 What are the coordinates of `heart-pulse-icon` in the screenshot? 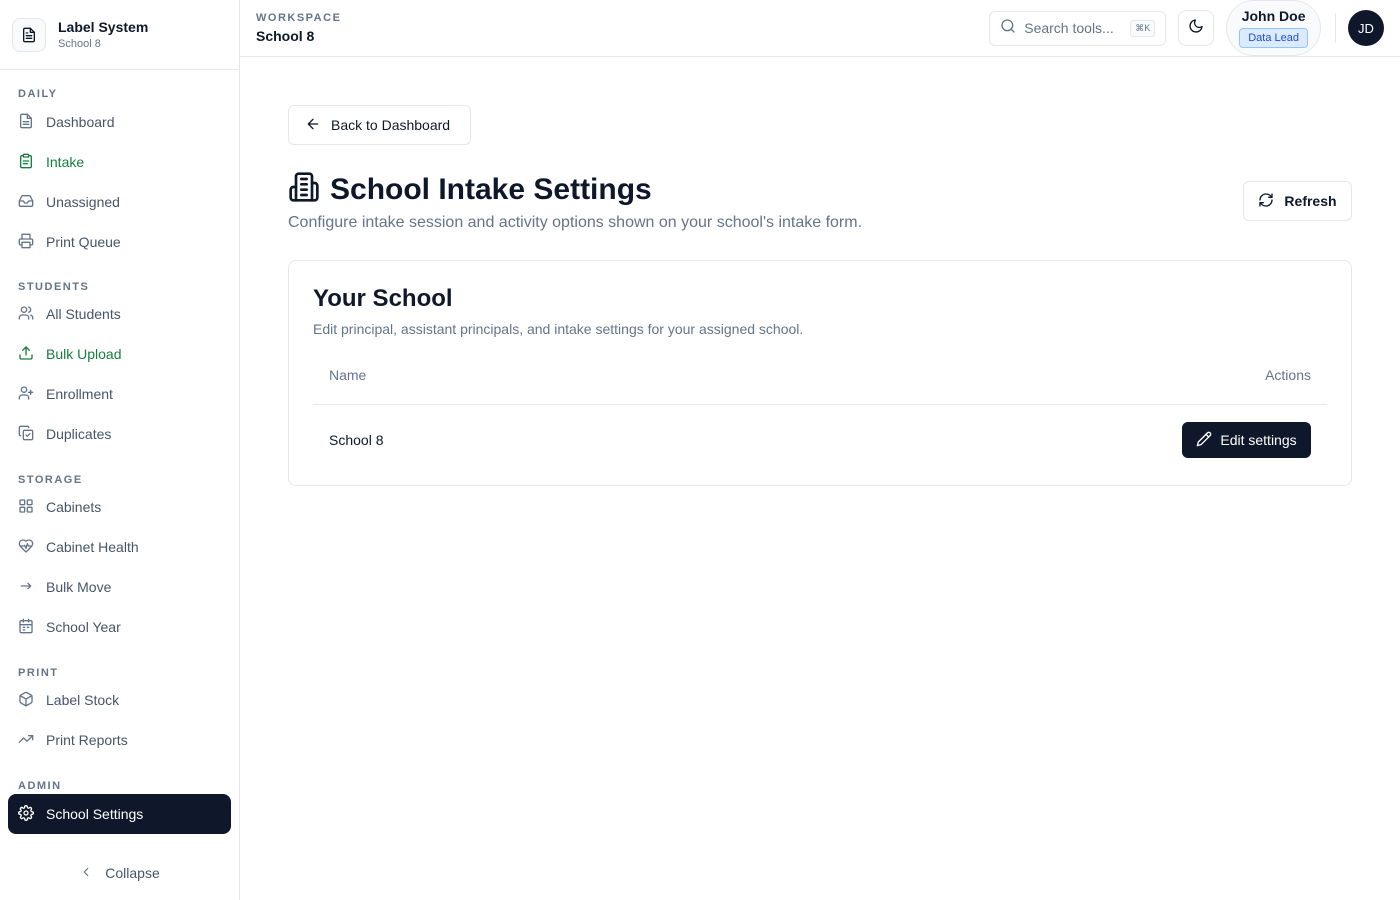 It's located at (26, 547).